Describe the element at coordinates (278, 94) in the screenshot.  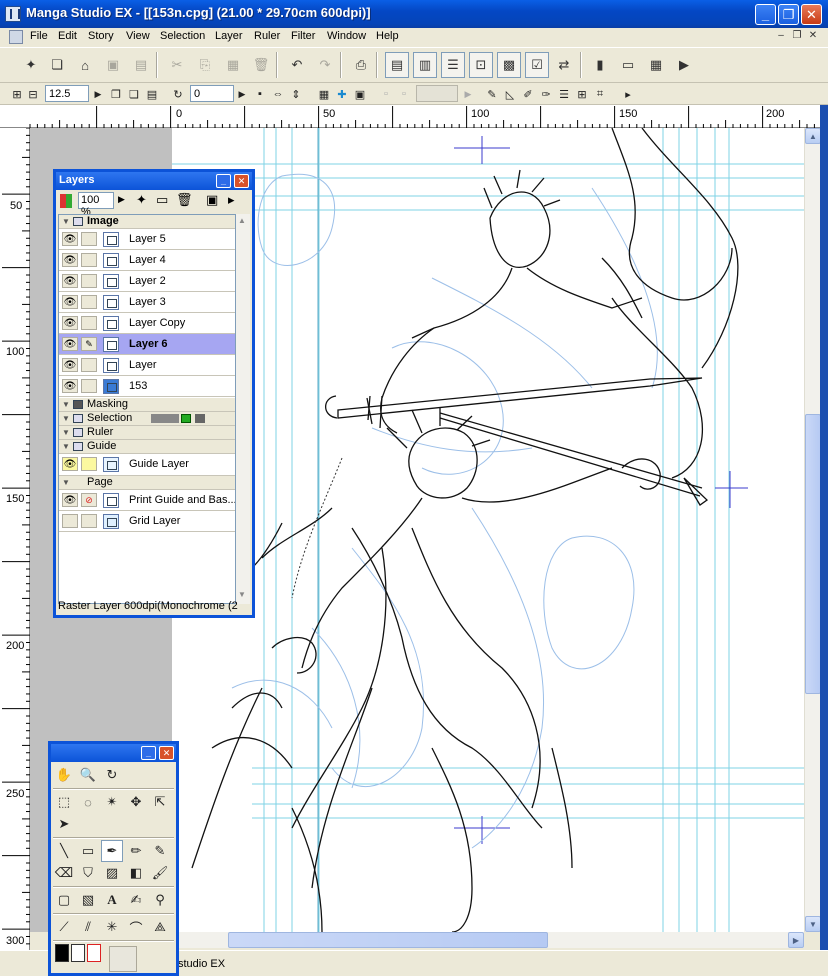
I see `flip-horizontal-icon: ⇔` at that location.